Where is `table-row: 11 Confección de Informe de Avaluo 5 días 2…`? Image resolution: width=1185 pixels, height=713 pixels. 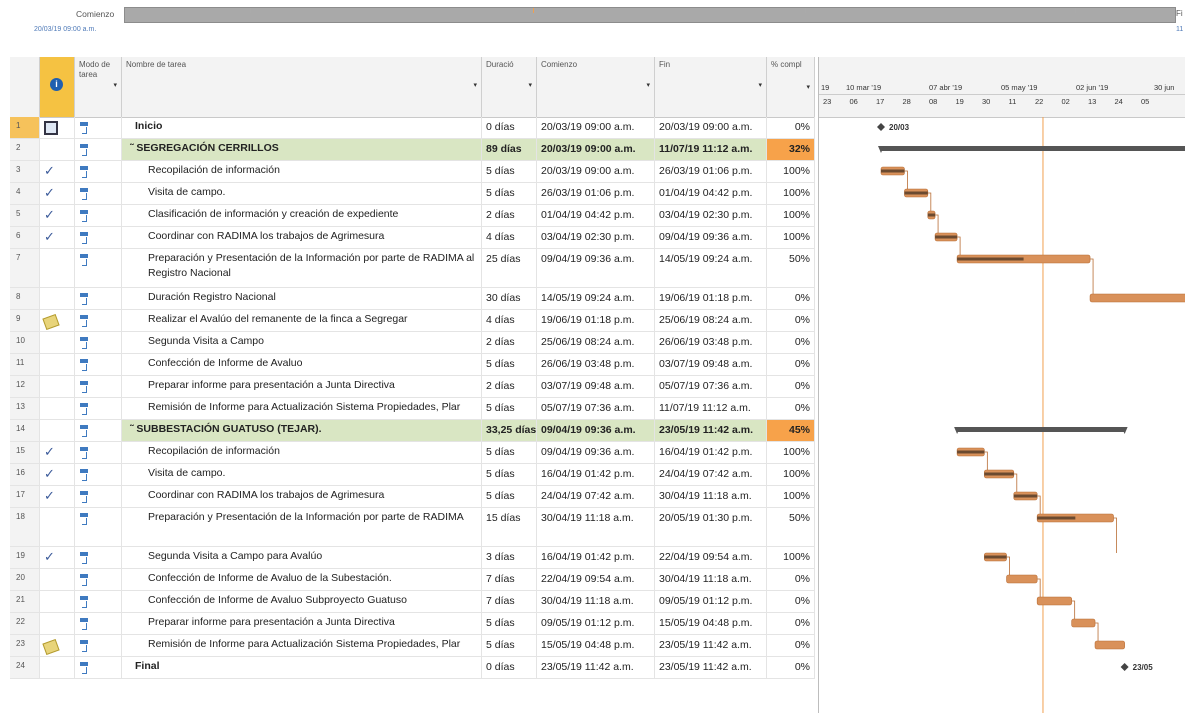 table-row: 11 Confección de Informe de Avaluo 5 días 2… is located at coordinates (412, 365).